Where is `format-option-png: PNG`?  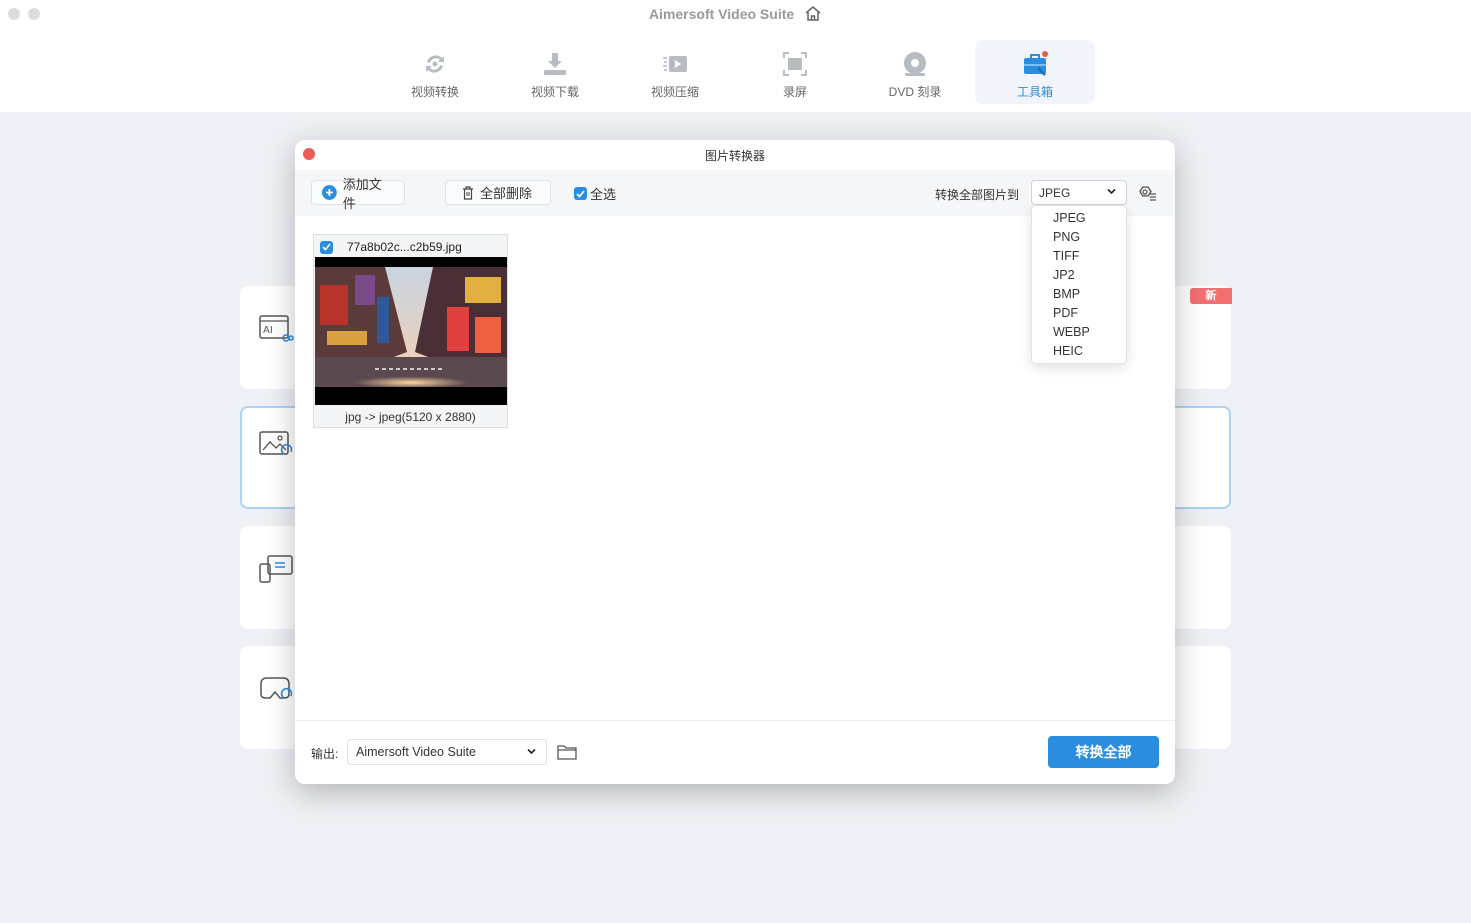 format-option-png: PNG is located at coordinates (1079, 237).